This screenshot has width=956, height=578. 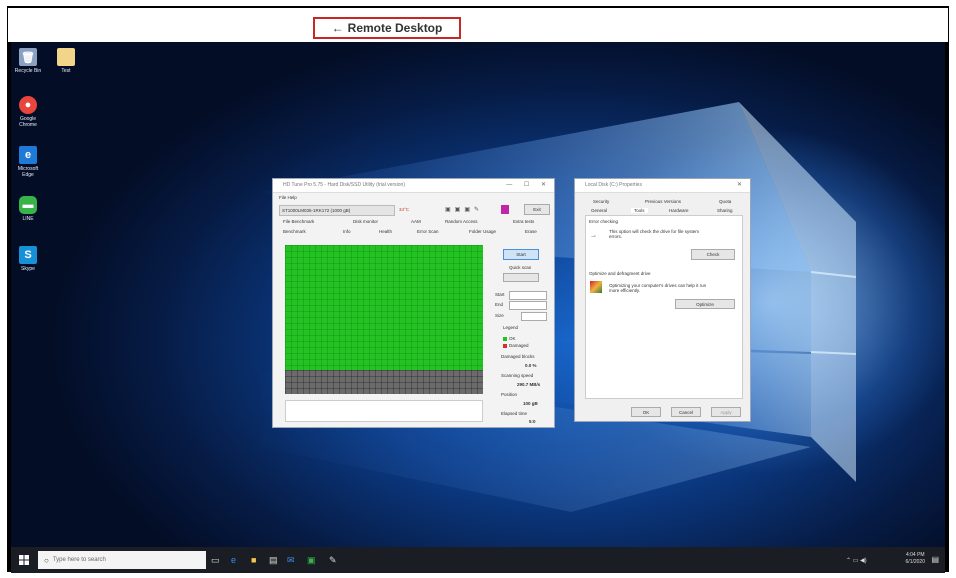 What do you see at coordinates (705, 304) in the screenshot?
I see `optimize-button: Optimize` at bounding box center [705, 304].